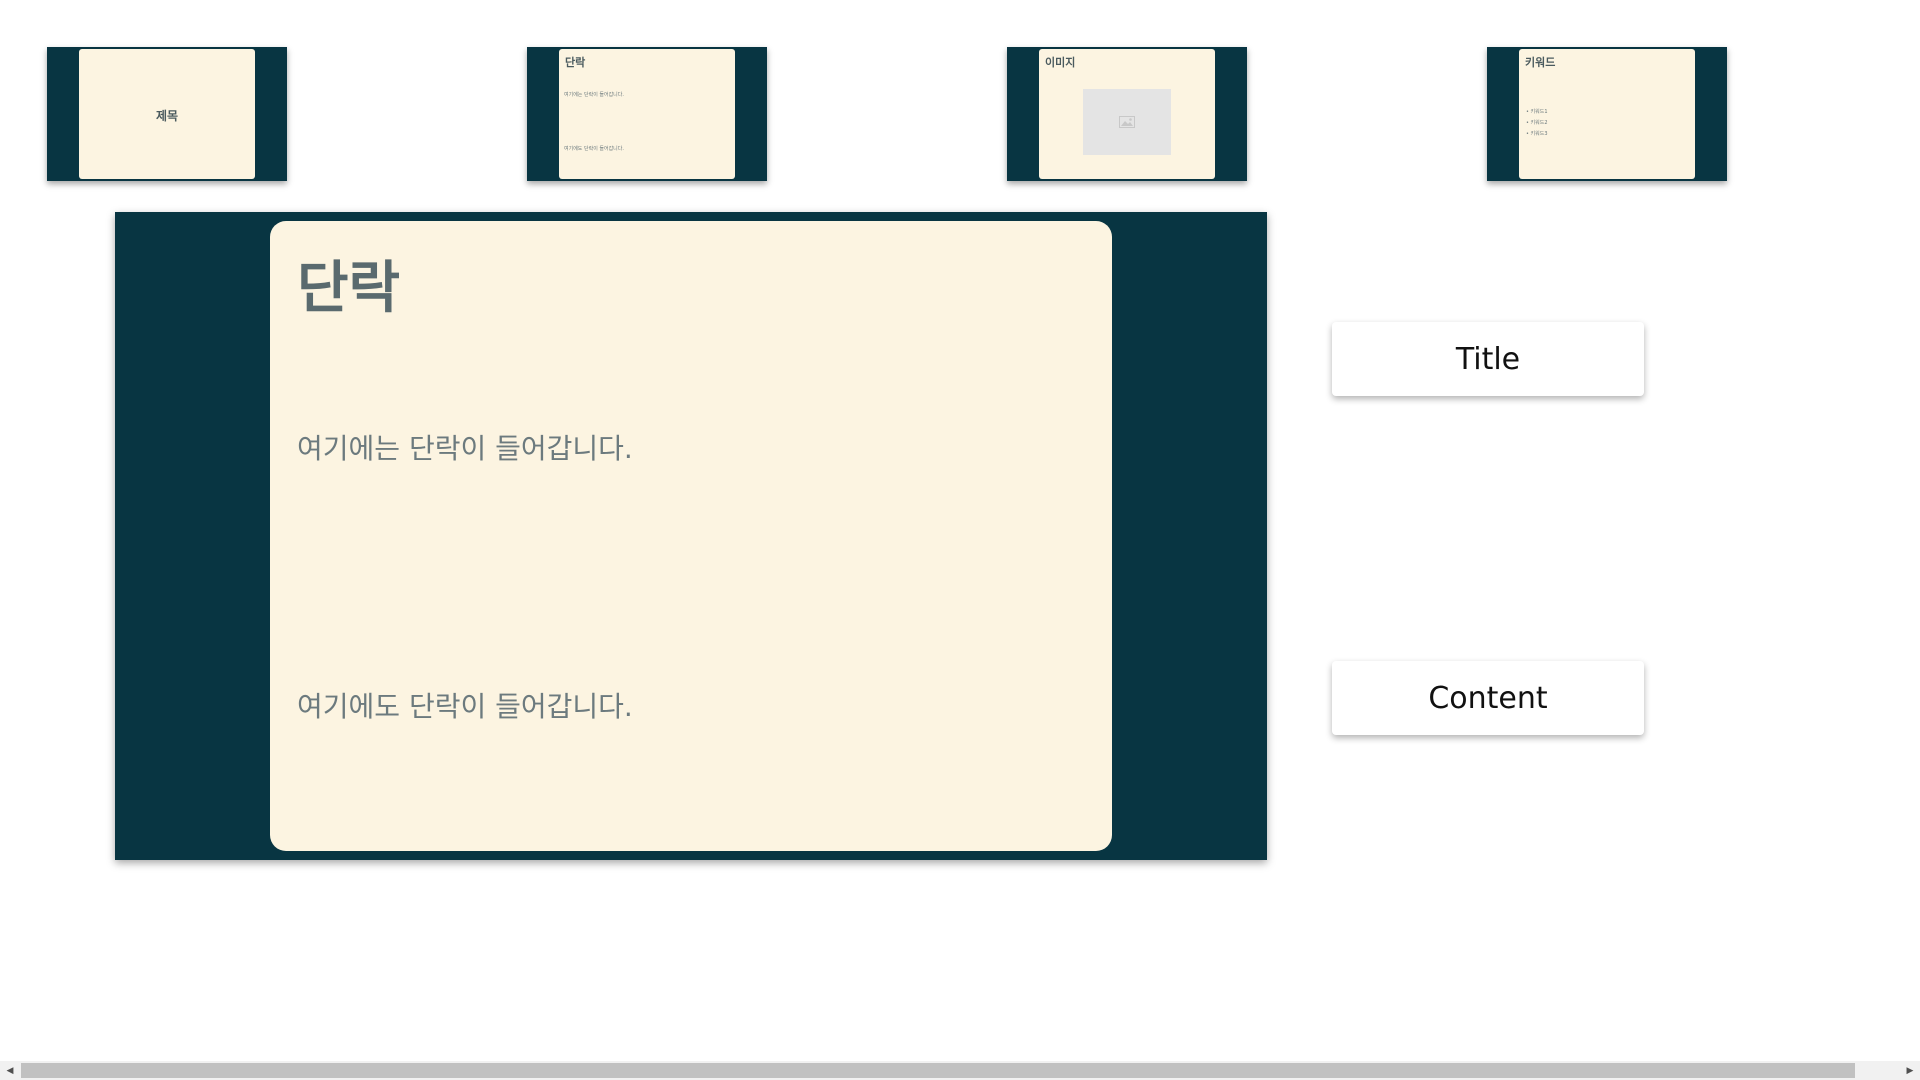 Image resolution: width=1920 pixels, height=1080 pixels. I want to click on keyword-item: 키워드2, so click(1537, 123).